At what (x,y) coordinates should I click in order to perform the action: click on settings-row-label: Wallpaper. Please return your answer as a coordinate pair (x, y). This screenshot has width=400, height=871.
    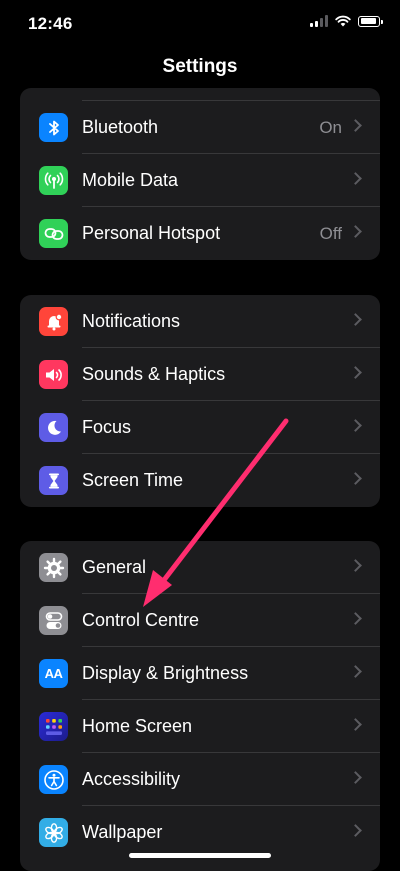
    Looking at the image, I should click on (122, 832).